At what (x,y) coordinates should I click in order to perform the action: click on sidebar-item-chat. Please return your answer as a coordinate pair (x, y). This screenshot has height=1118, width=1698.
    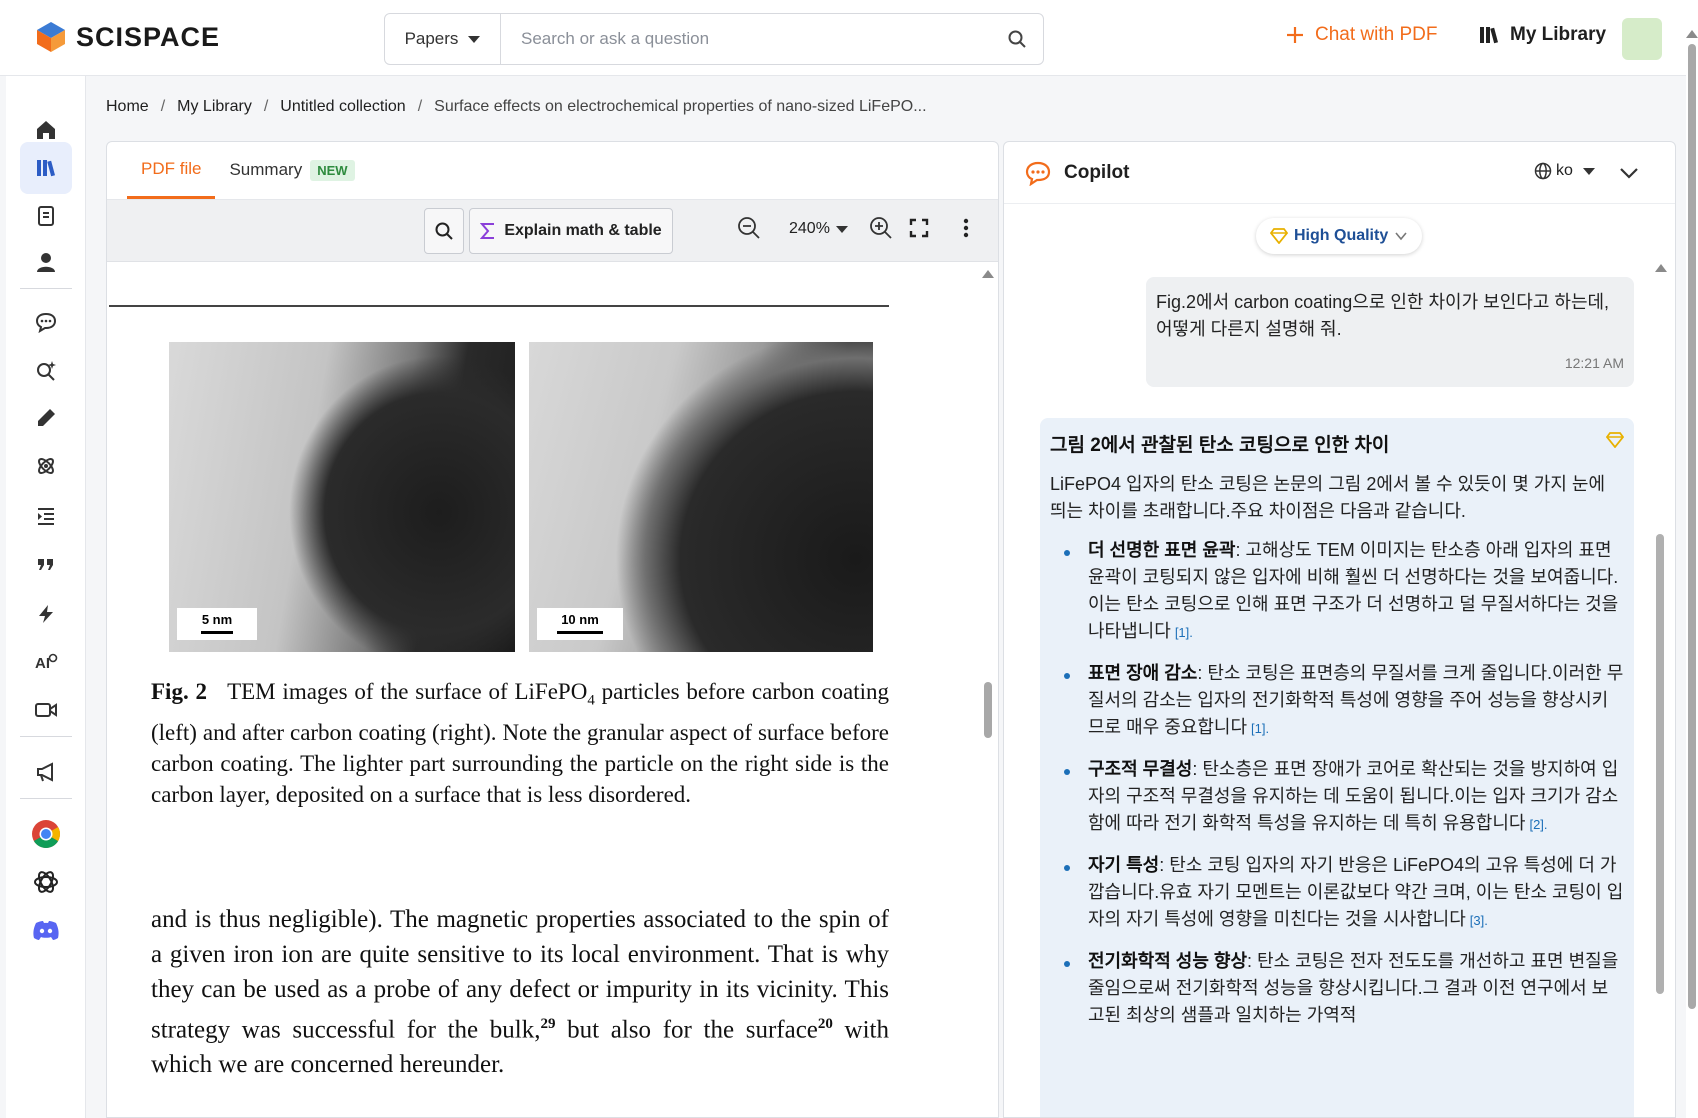
    Looking at the image, I should click on (46, 322).